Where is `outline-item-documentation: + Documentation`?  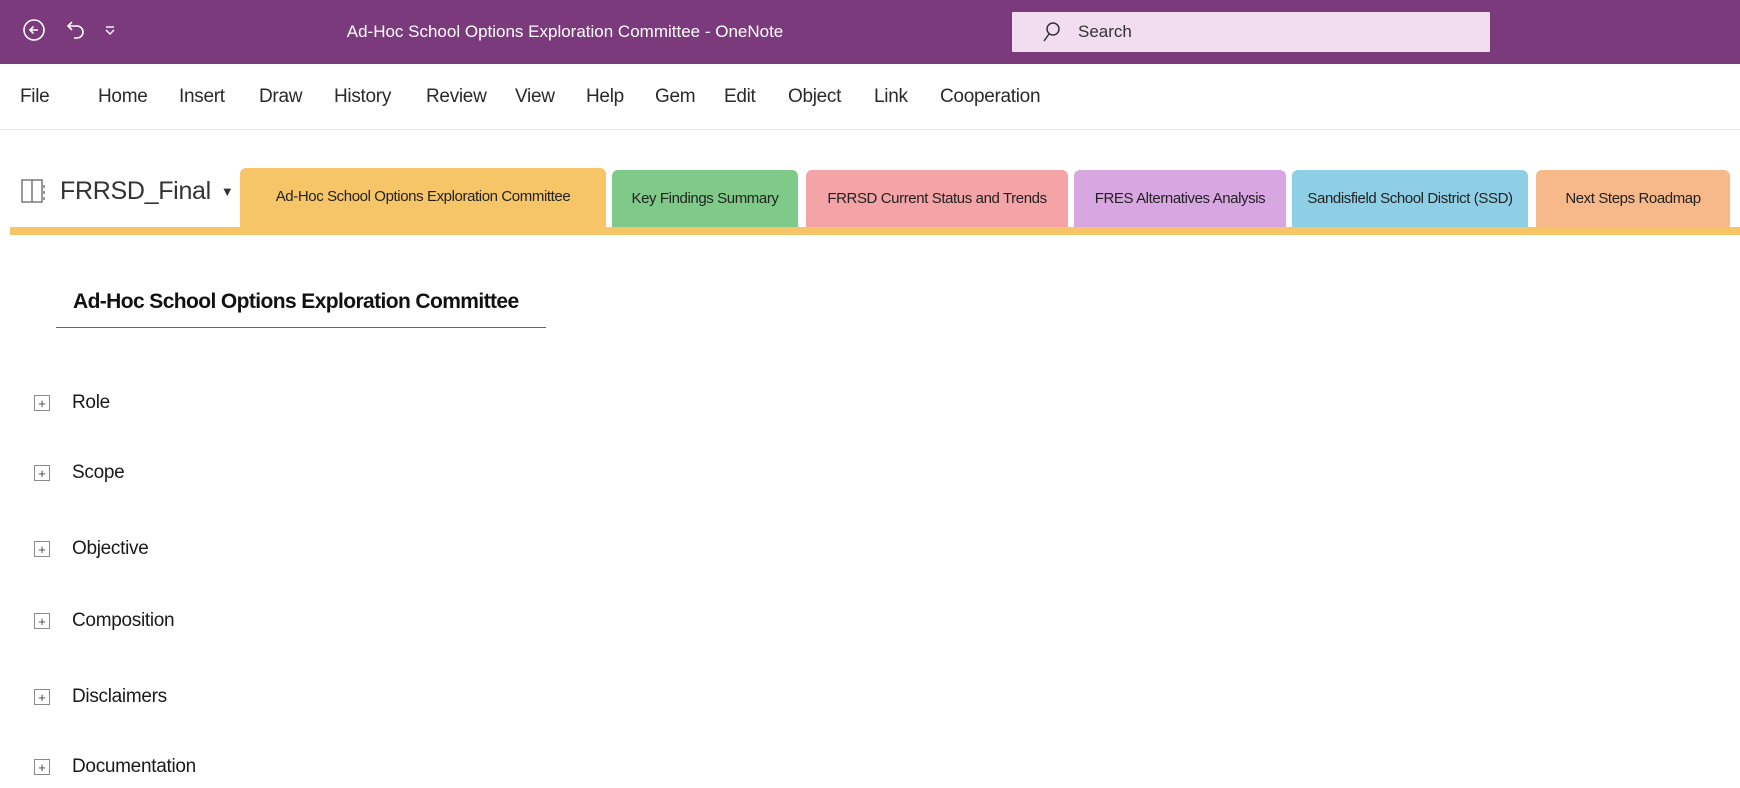
outline-item-documentation: + Documentation is located at coordinates (115, 767).